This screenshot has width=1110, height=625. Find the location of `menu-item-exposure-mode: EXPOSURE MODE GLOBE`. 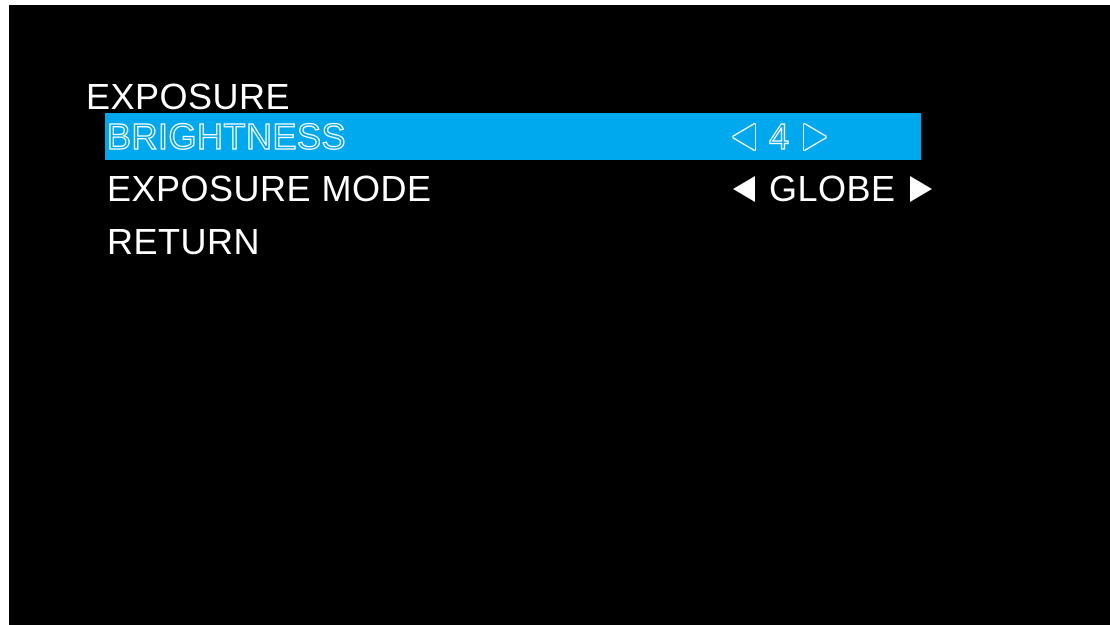

menu-item-exposure-mode: EXPOSURE MODE GLOBE is located at coordinates (555, 188).